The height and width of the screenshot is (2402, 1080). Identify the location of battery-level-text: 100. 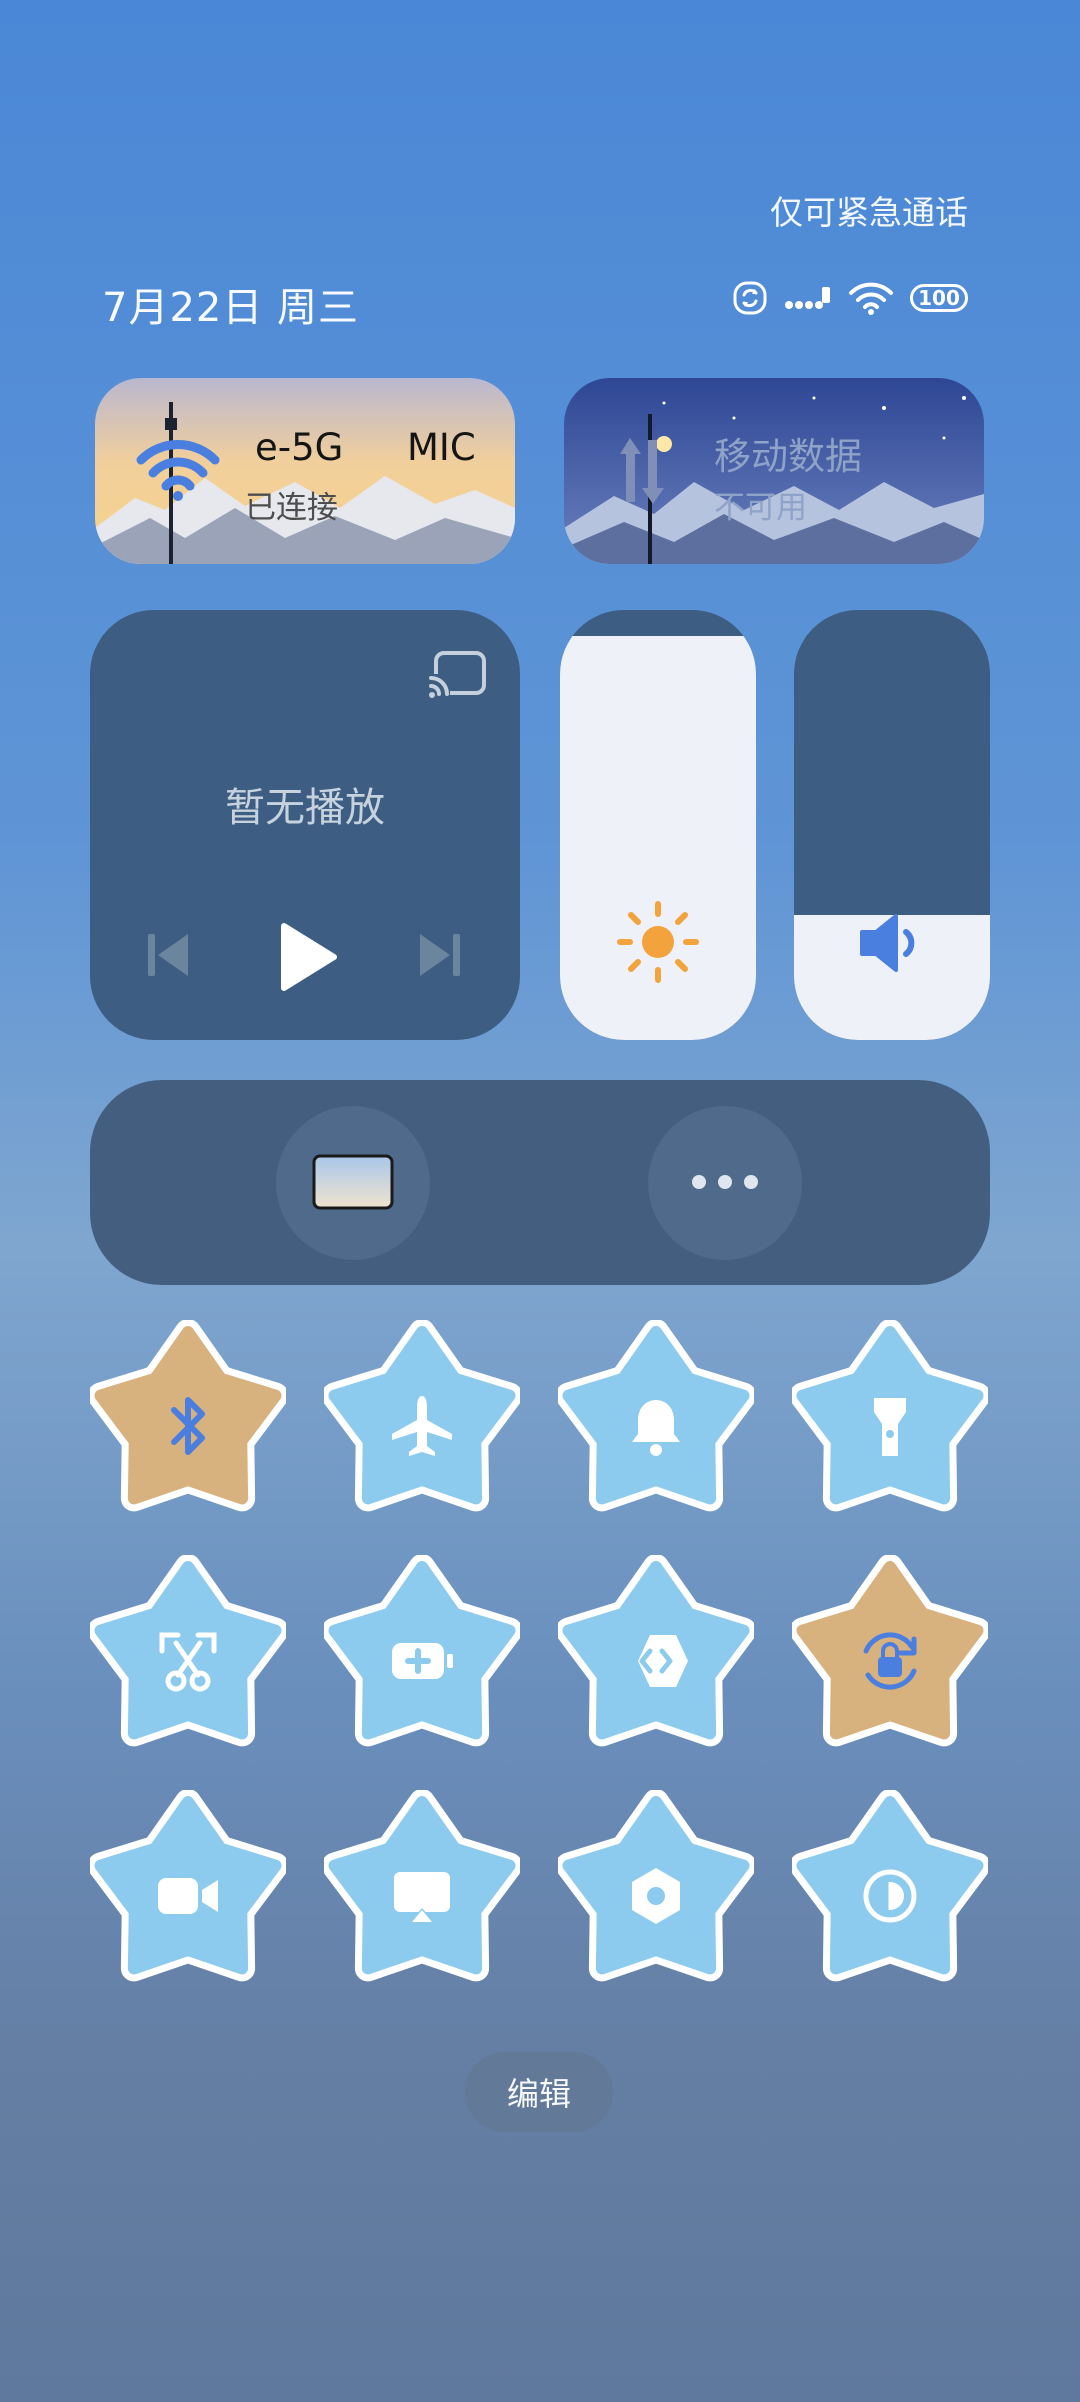
(939, 298).